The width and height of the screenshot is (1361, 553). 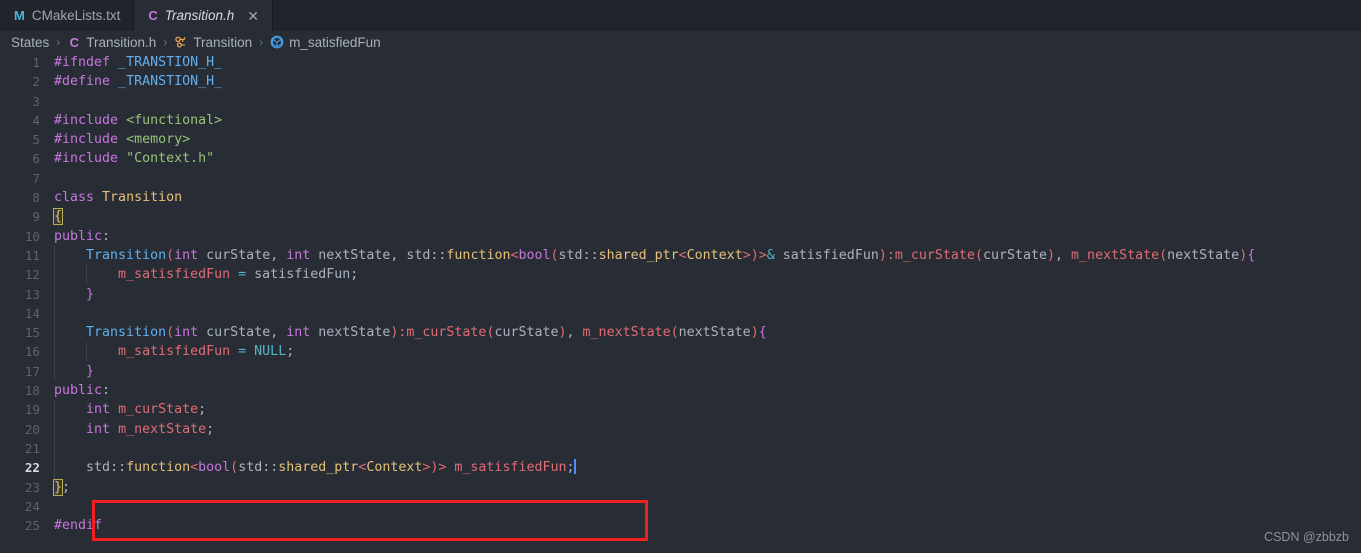 I want to click on line-number: 21, so click(x=32, y=448).